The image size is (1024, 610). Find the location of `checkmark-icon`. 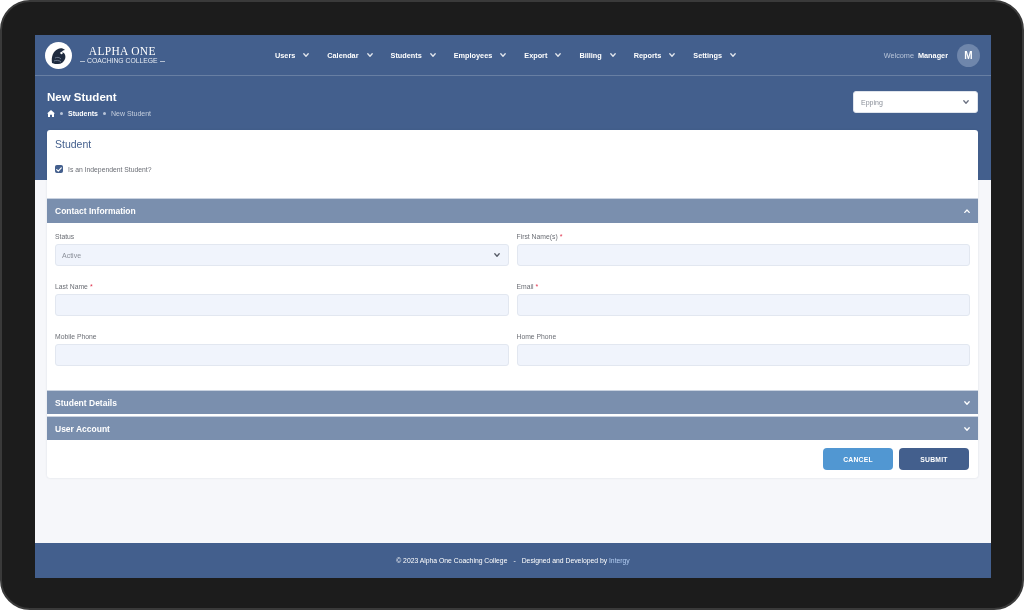

checkmark-icon is located at coordinates (59, 169).